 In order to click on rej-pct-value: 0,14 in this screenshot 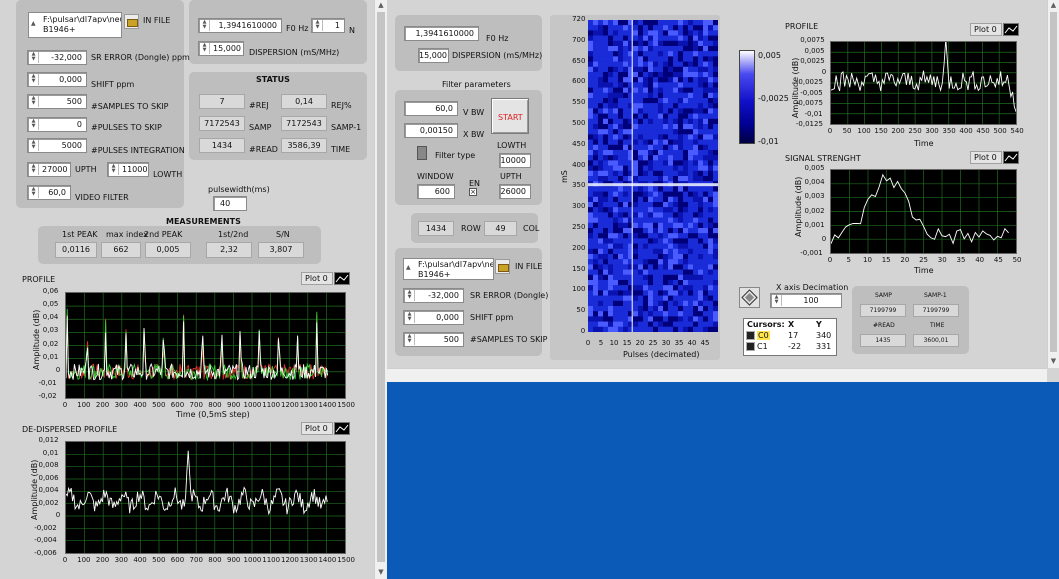, I will do `click(304, 101)`.